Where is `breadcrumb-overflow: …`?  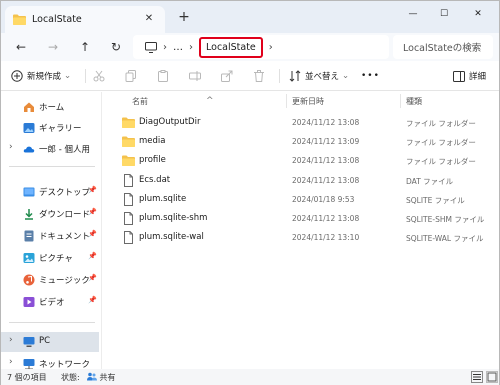
breadcrumb-overflow: … is located at coordinates (178, 47).